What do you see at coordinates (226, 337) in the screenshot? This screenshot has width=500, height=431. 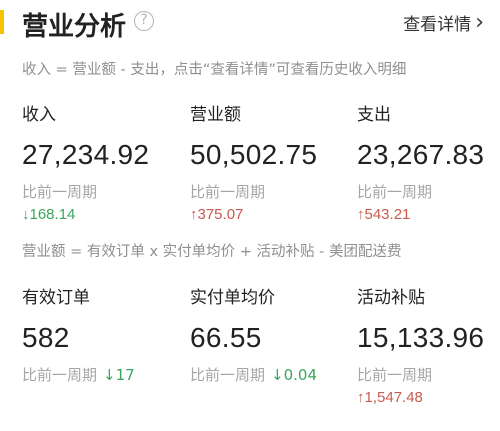 I see `metric-value: 66.55` at bounding box center [226, 337].